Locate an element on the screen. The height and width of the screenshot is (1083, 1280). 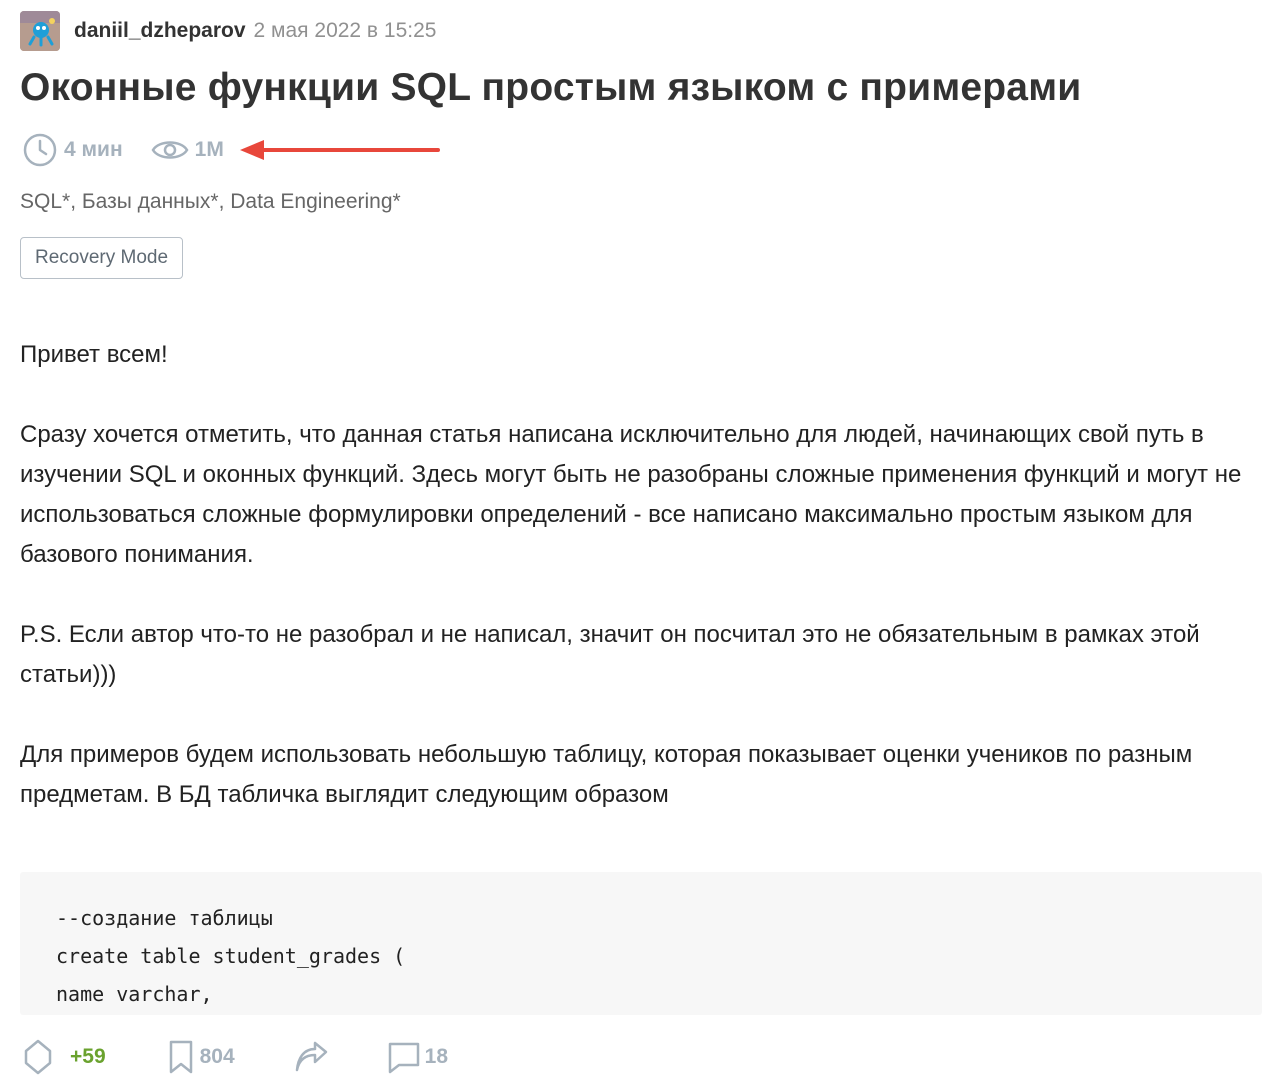
avatar-image-icon is located at coordinates (40, 31).